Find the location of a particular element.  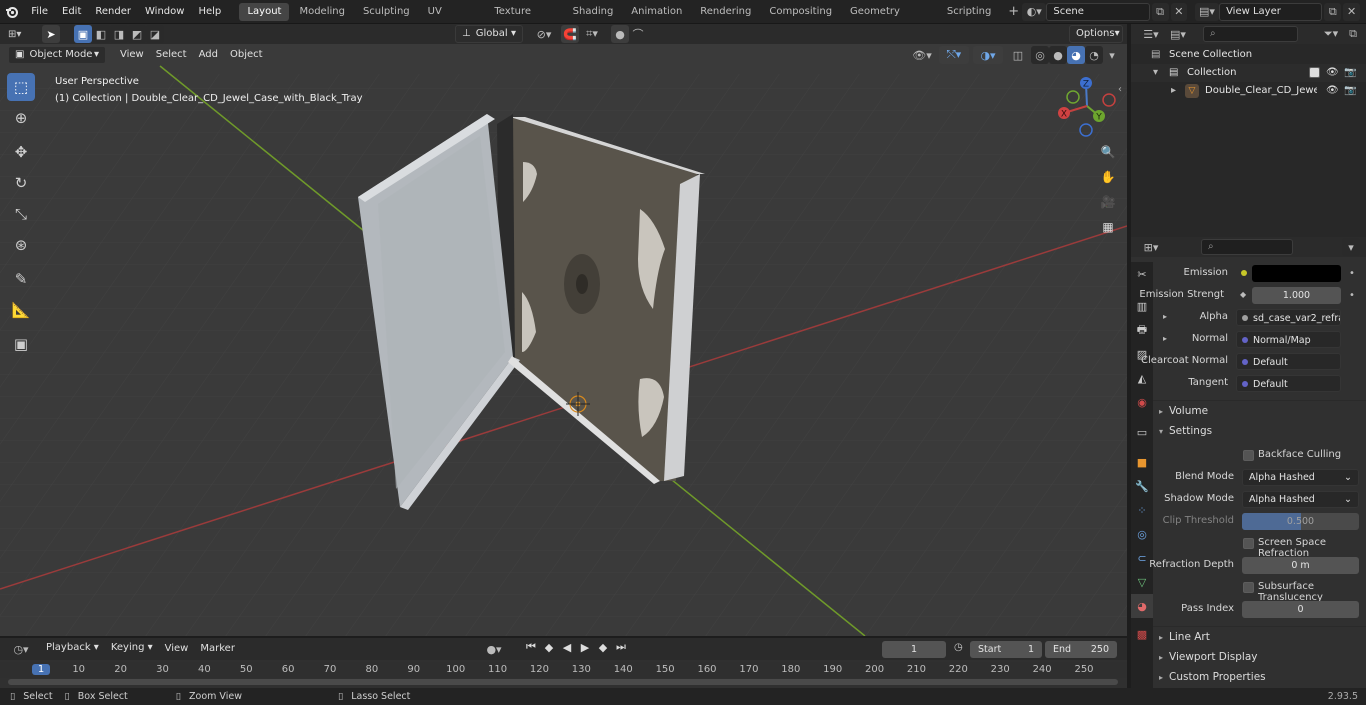

measure-tool-icon: 📐 is located at coordinates (21, 310).